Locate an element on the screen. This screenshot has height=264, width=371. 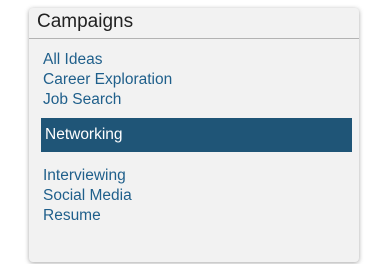
campaign-item-all-ideas: All Ideas is located at coordinates (194, 60).